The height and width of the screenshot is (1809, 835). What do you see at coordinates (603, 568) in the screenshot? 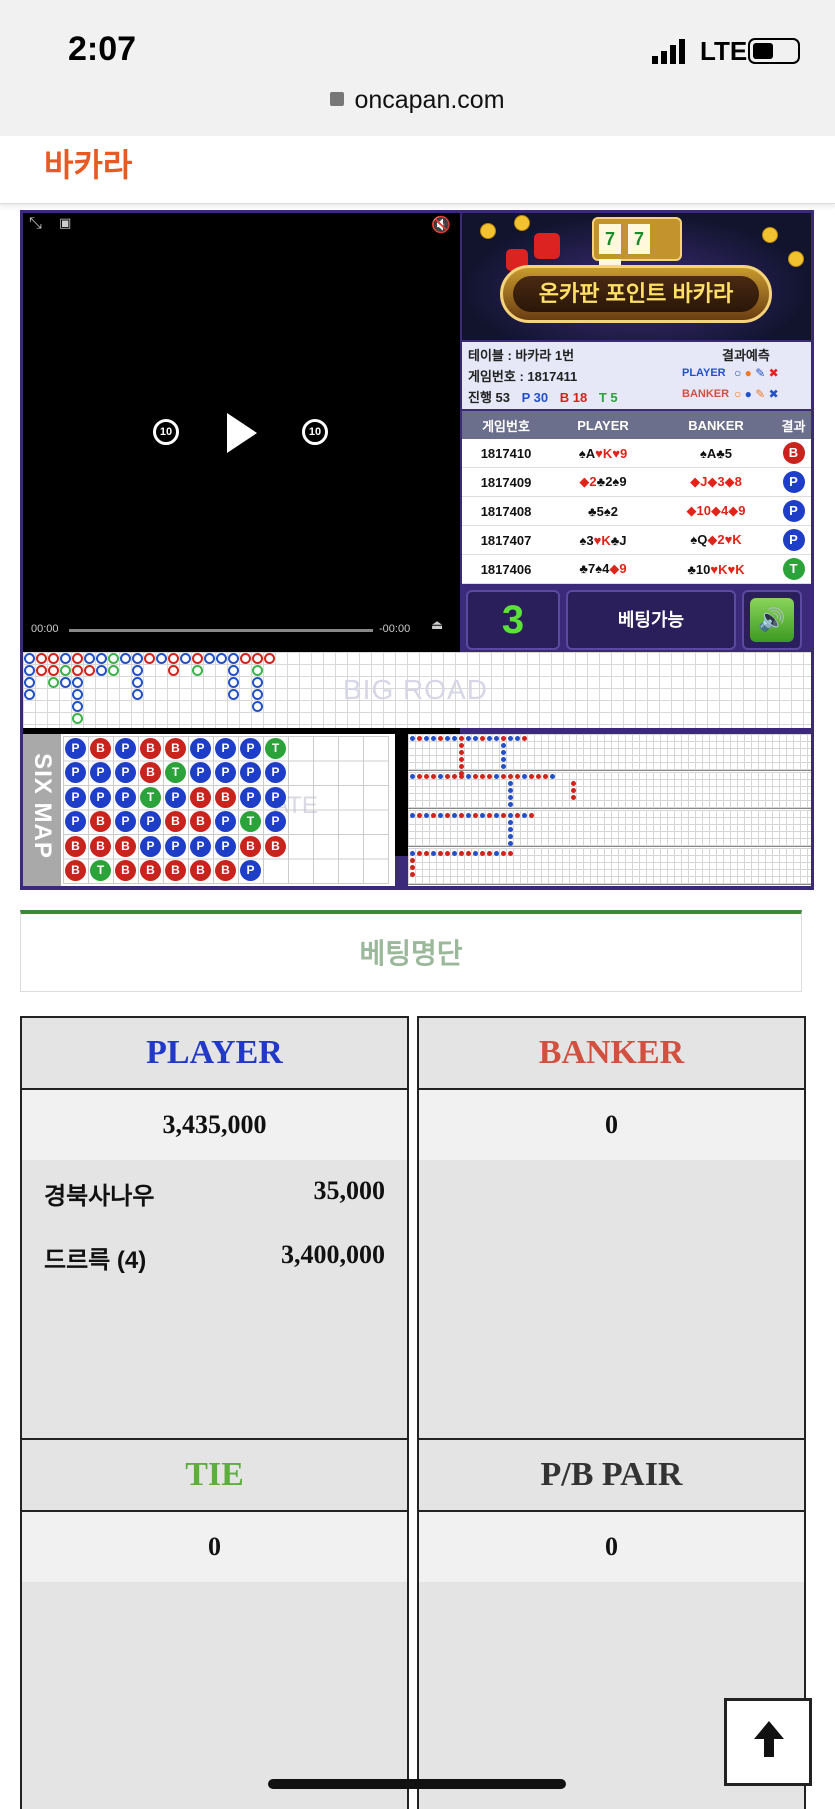
I see `player-cards-cell: ♣7♠4◆9` at bounding box center [603, 568].